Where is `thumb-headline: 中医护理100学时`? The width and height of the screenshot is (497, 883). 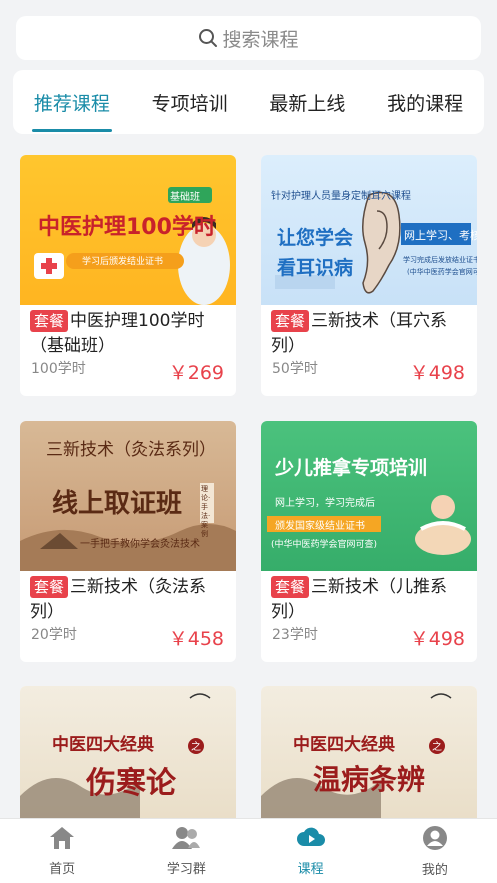 thumb-headline: 中医护理100学时 is located at coordinates (127, 227).